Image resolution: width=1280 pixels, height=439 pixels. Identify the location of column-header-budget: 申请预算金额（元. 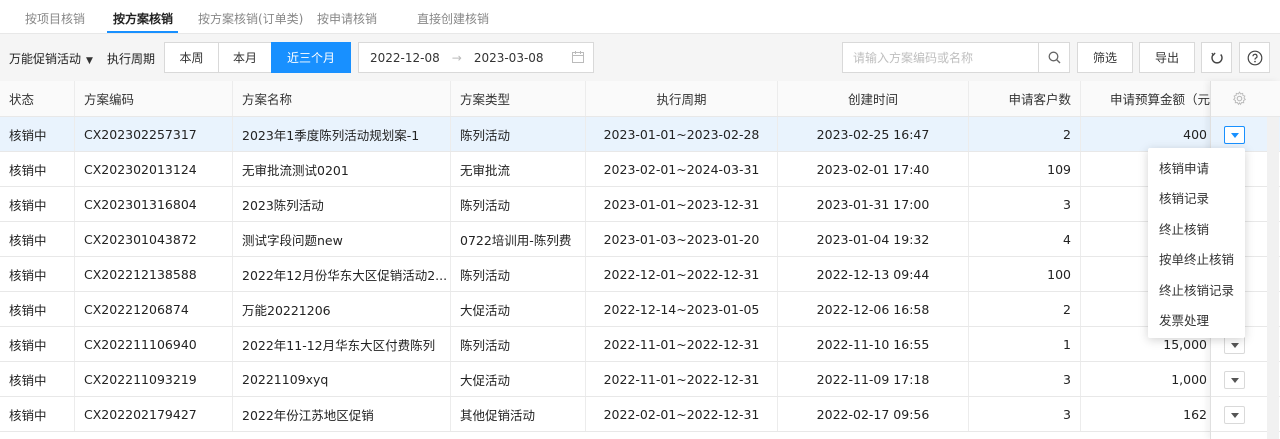
(1159, 99).